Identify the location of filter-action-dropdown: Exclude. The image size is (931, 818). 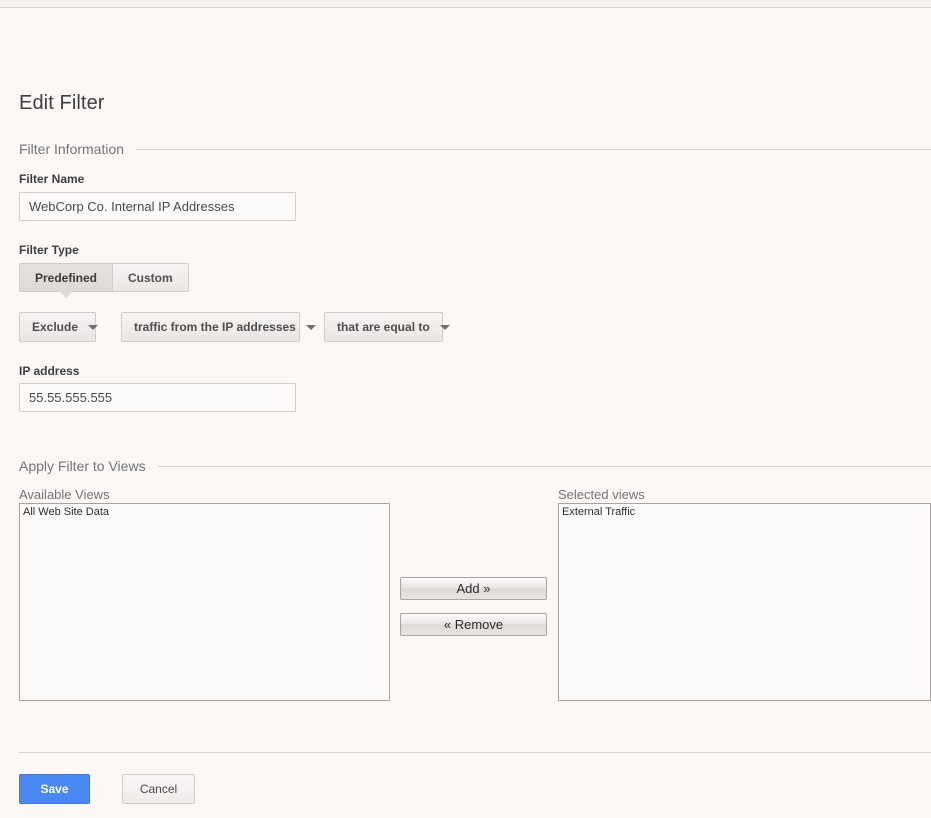
(59, 327).